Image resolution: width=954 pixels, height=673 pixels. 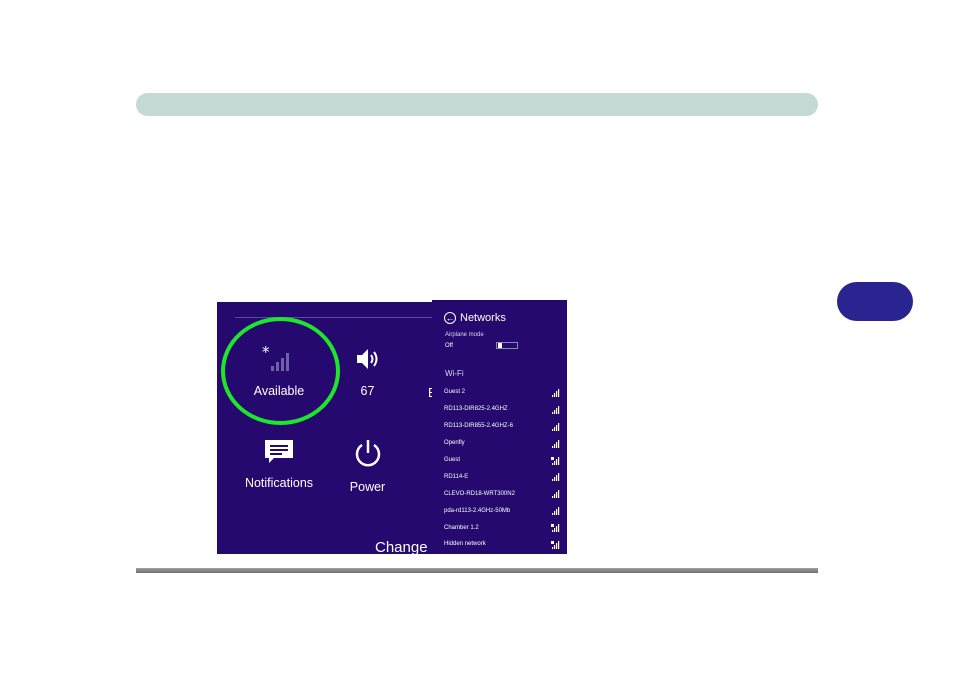 I want to click on airplane-mode-toggle, so click(x=507, y=345).